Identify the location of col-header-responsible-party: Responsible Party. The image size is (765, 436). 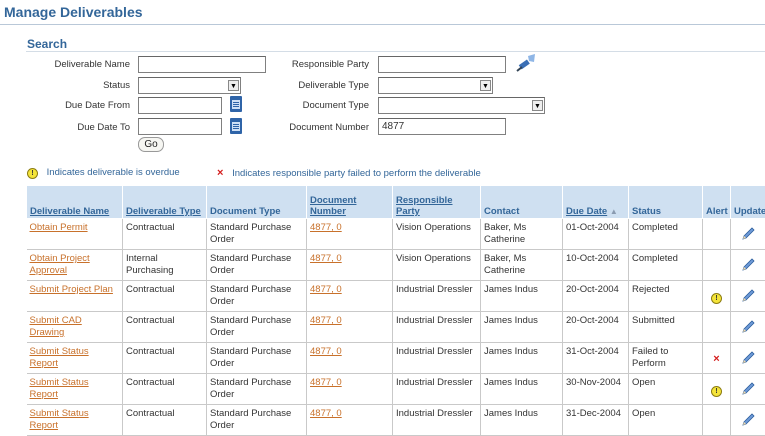
(437, 202).